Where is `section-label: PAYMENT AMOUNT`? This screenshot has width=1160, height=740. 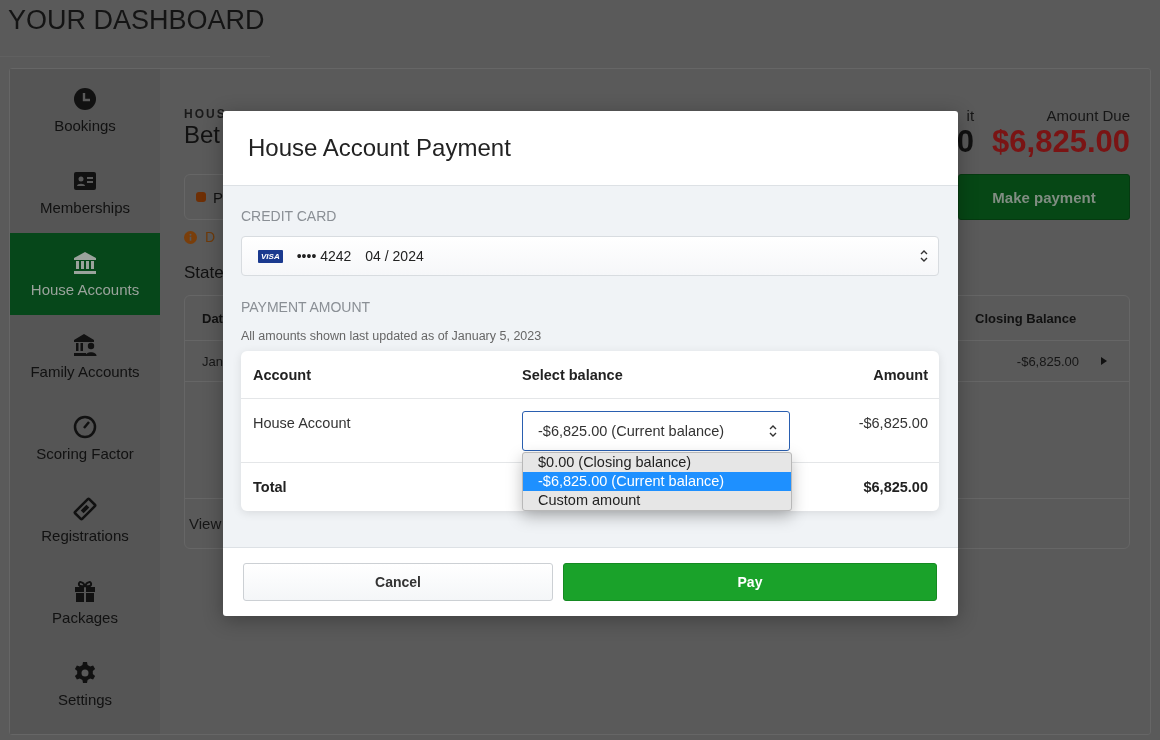 section-label: PAYMENT AMOUNT is located at coordinates (306, 307).